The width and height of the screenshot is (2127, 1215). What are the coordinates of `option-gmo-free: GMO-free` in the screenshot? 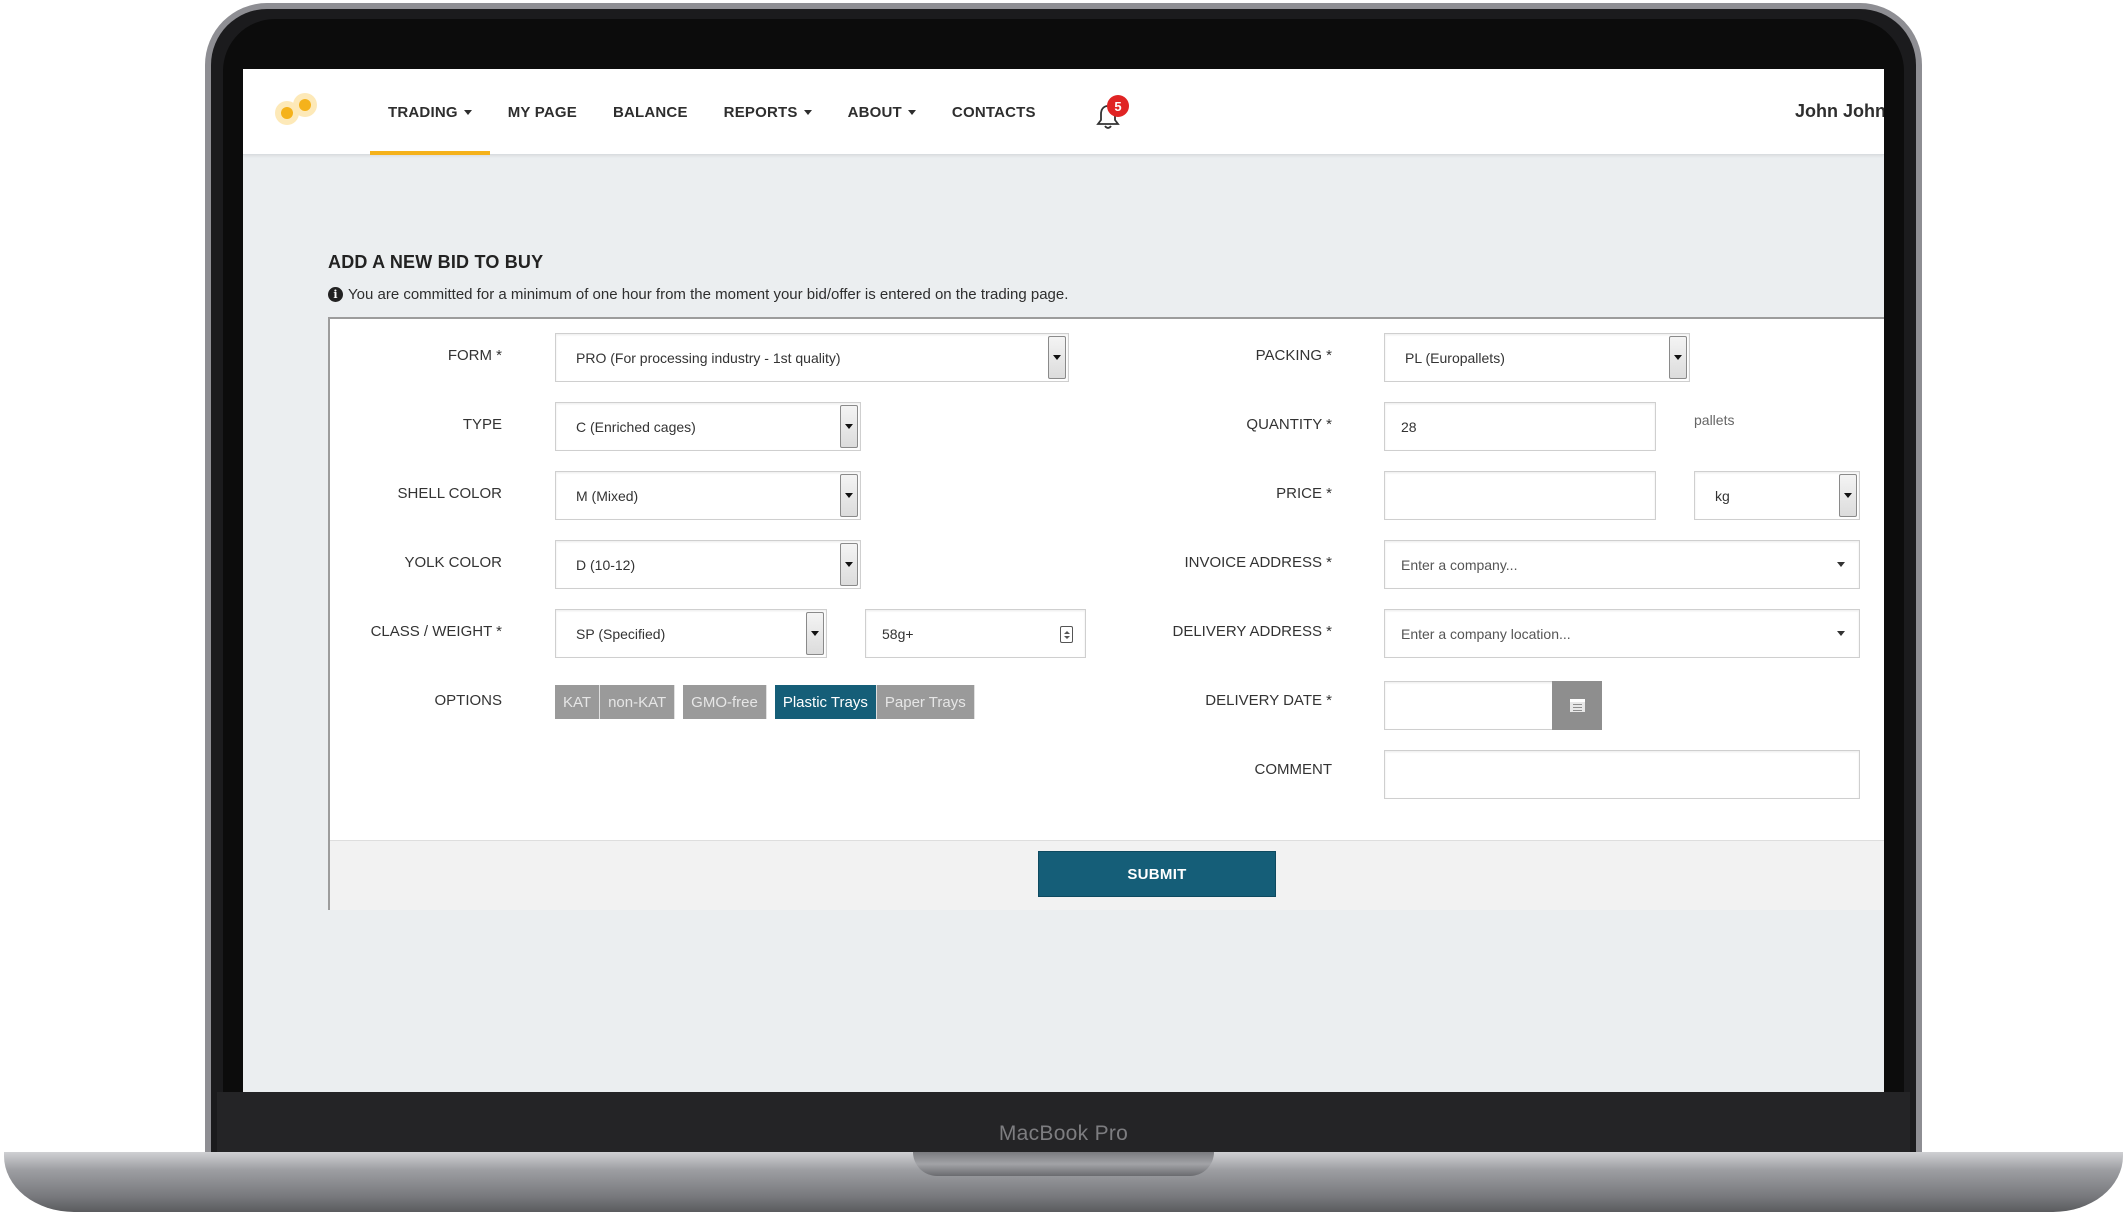 It's located at (725, 702).